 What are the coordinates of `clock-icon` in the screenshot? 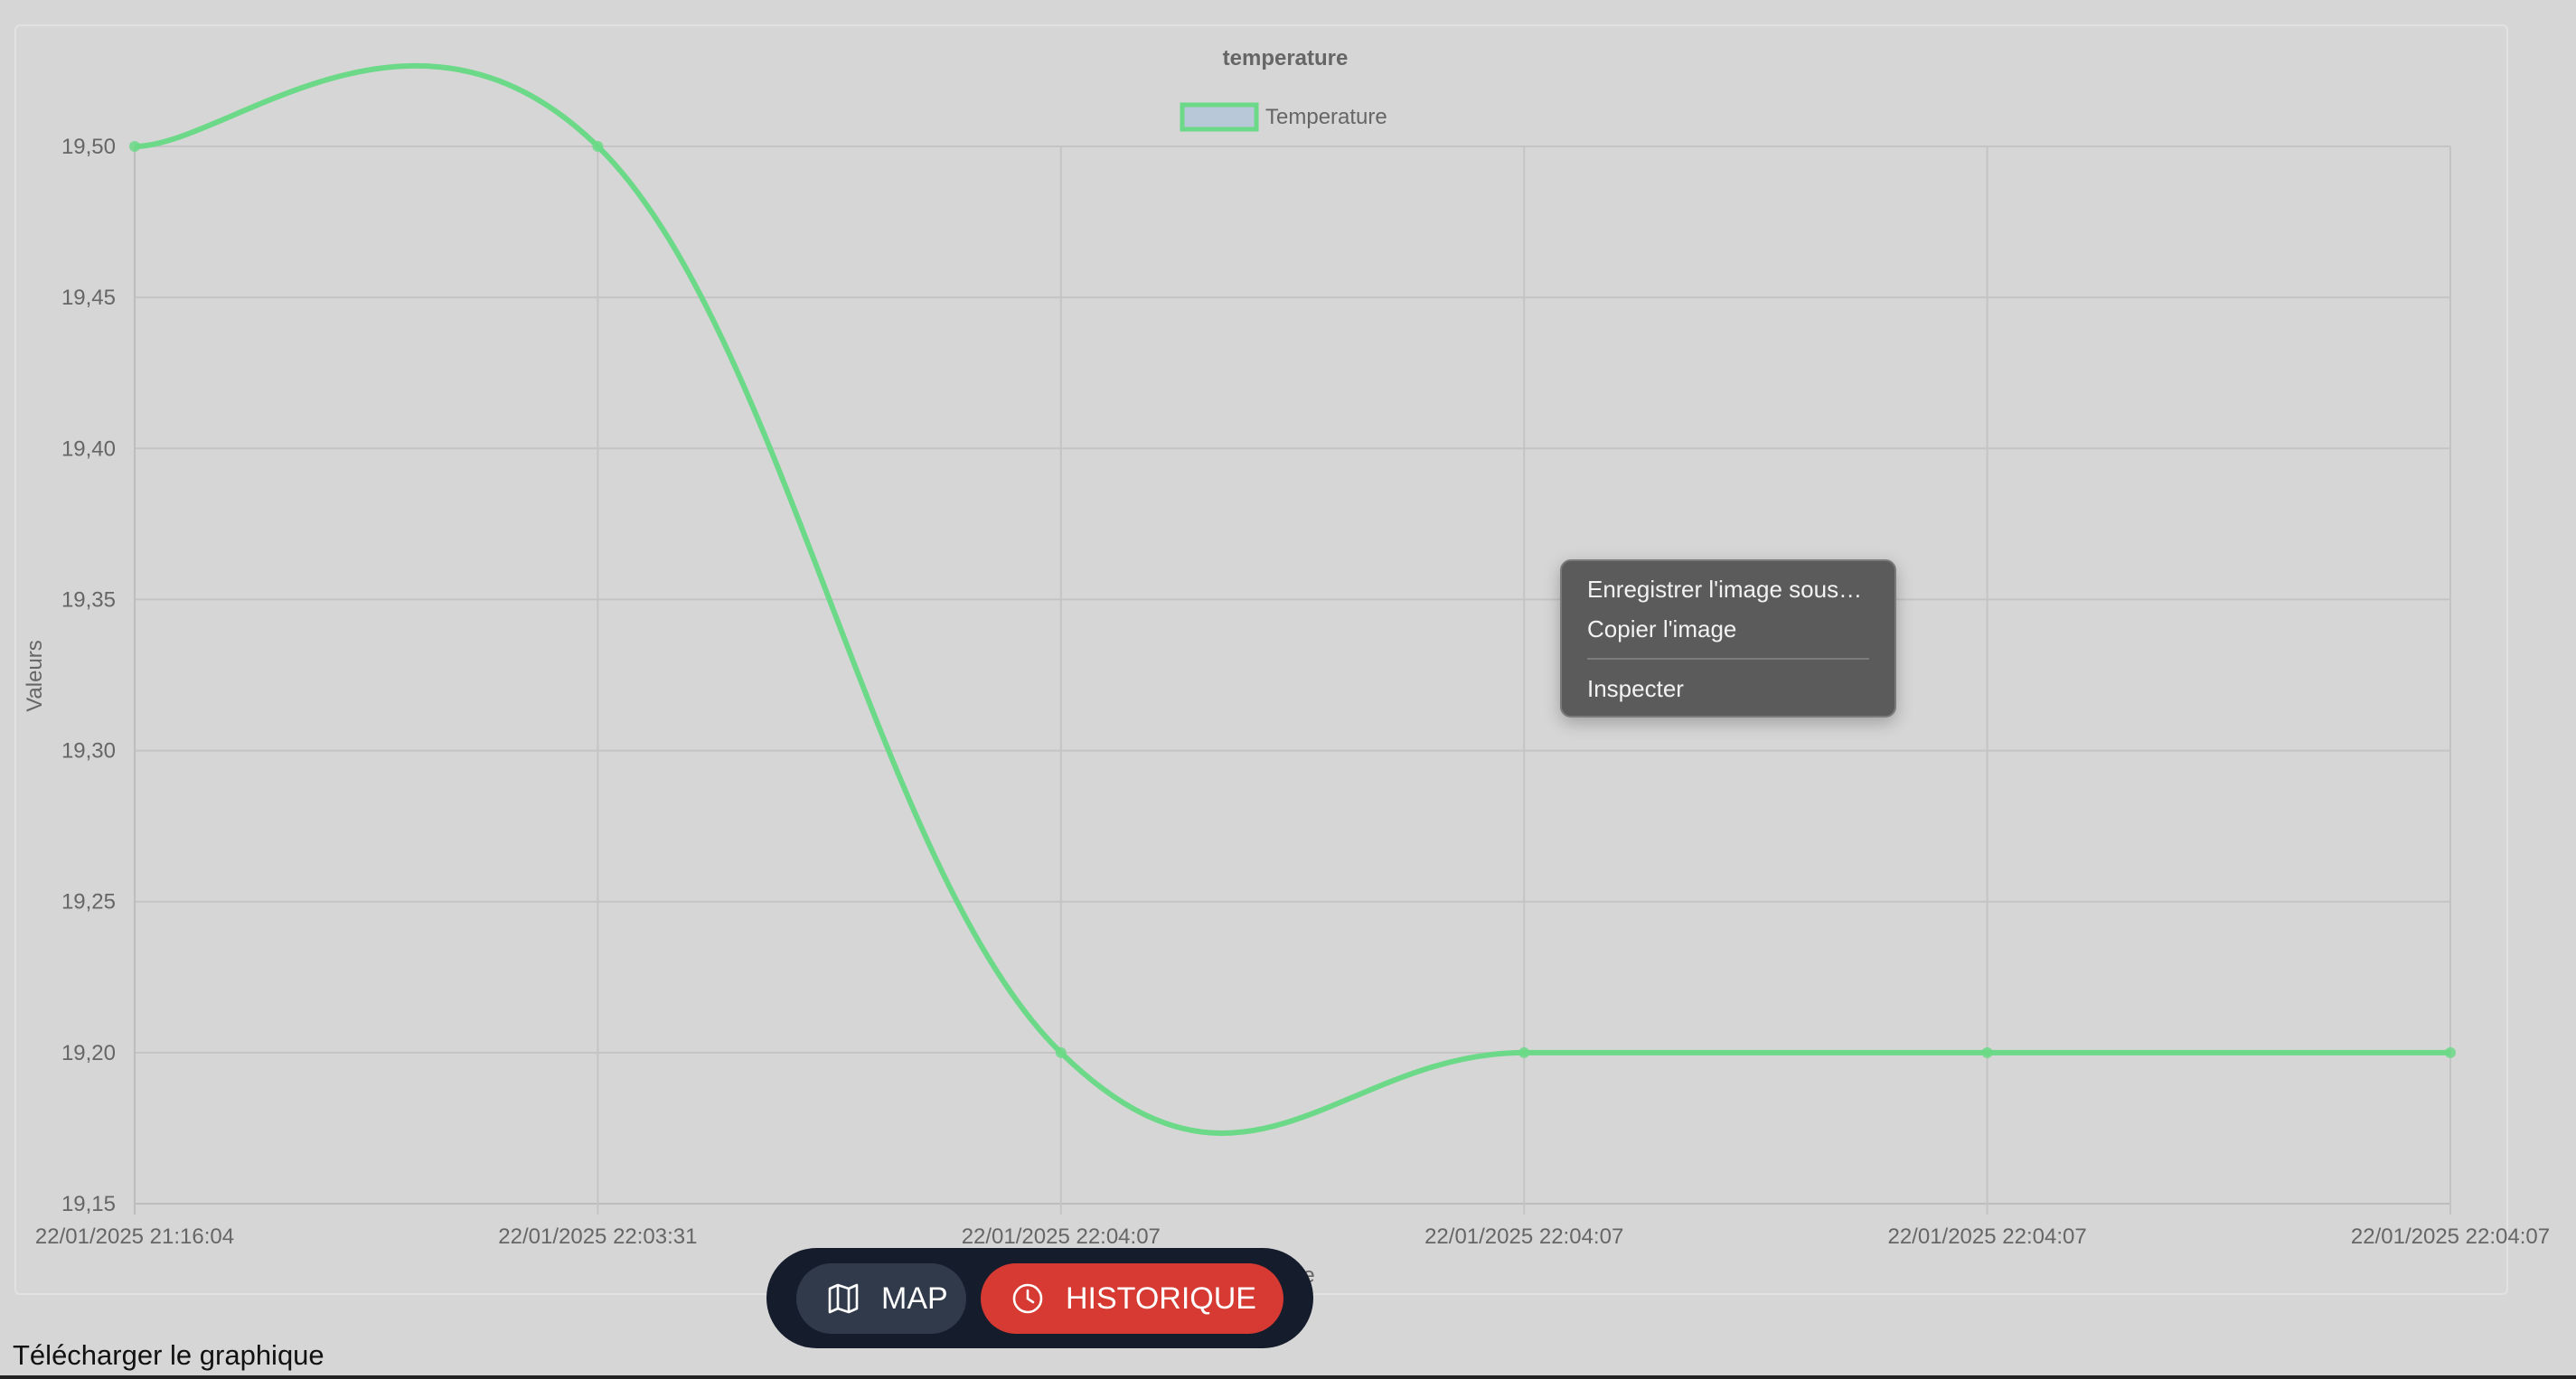 It's located at (1028, 1298).